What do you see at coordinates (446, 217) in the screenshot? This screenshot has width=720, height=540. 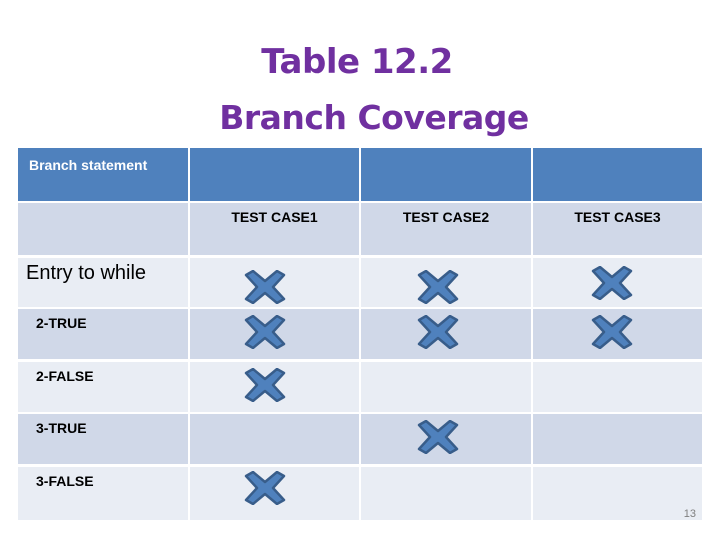 I see `test-case-label: TEST CASE2` at bounding box center [446, 217].